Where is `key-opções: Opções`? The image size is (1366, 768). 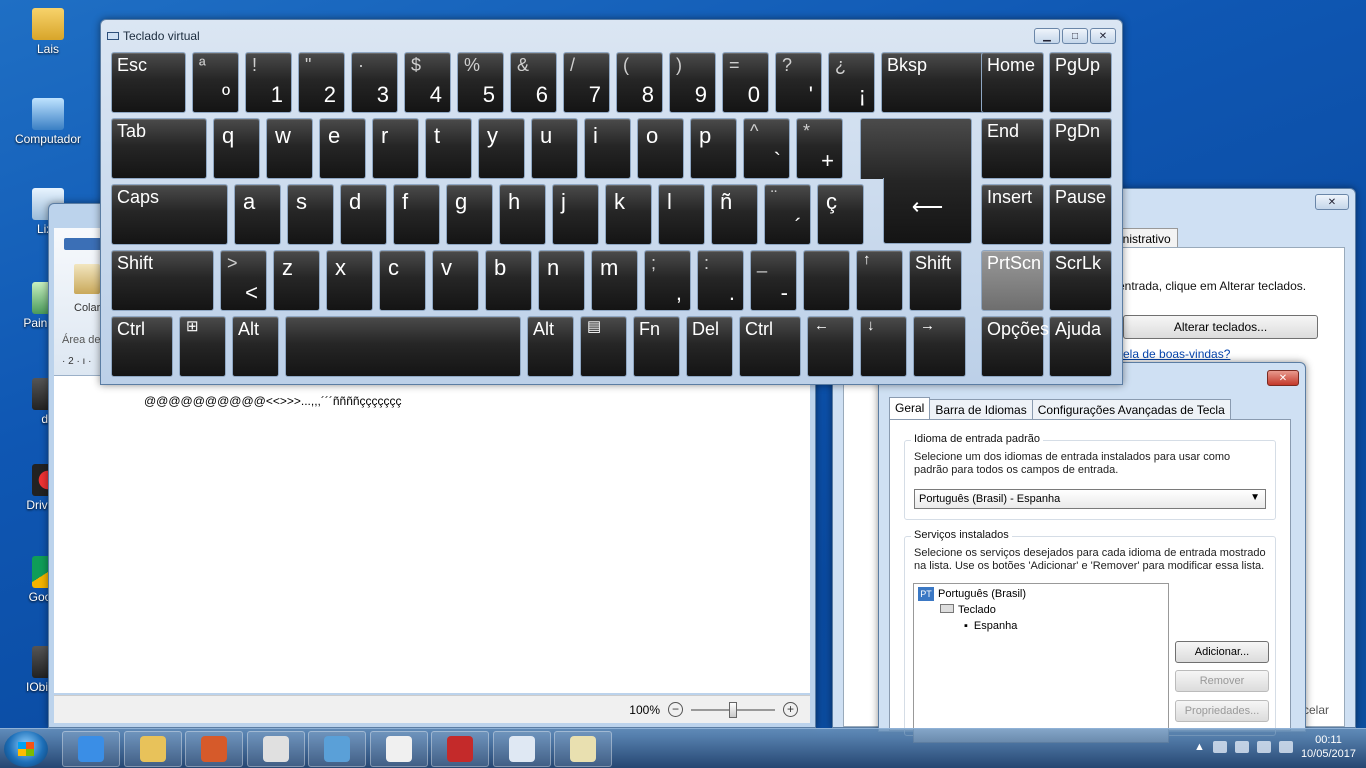
key-opções: Opções is located at coordinates (1015, 346).